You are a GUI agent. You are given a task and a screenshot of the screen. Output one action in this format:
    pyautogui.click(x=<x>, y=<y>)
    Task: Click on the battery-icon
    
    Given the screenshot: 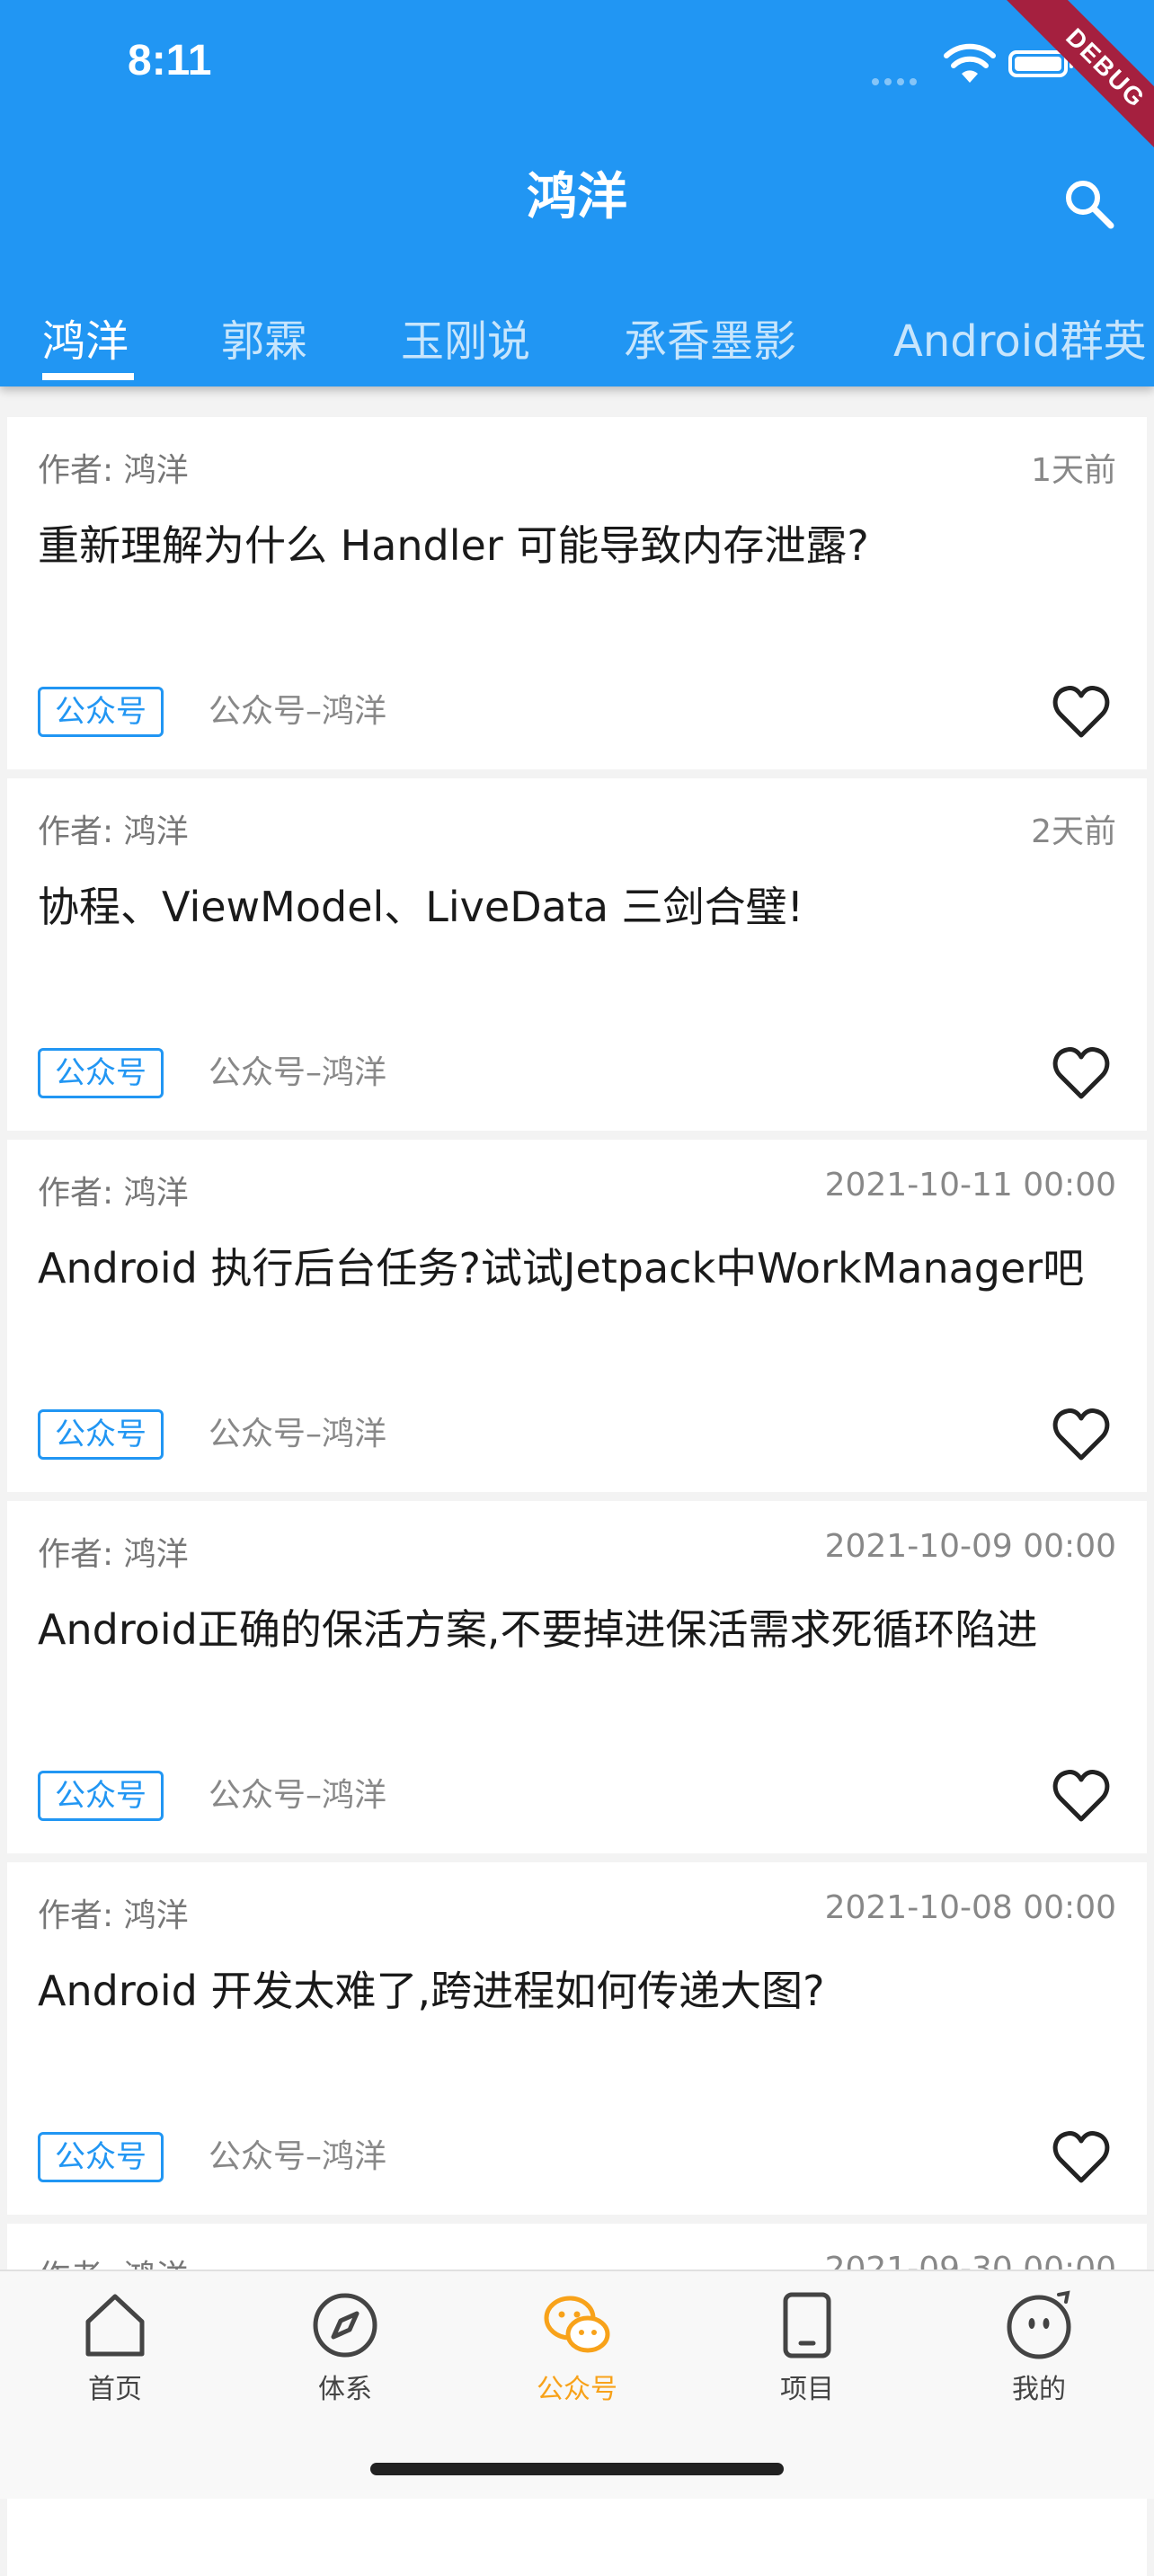 What is the action you would take?
    pyautogui.click(x=1040, y=63)
    